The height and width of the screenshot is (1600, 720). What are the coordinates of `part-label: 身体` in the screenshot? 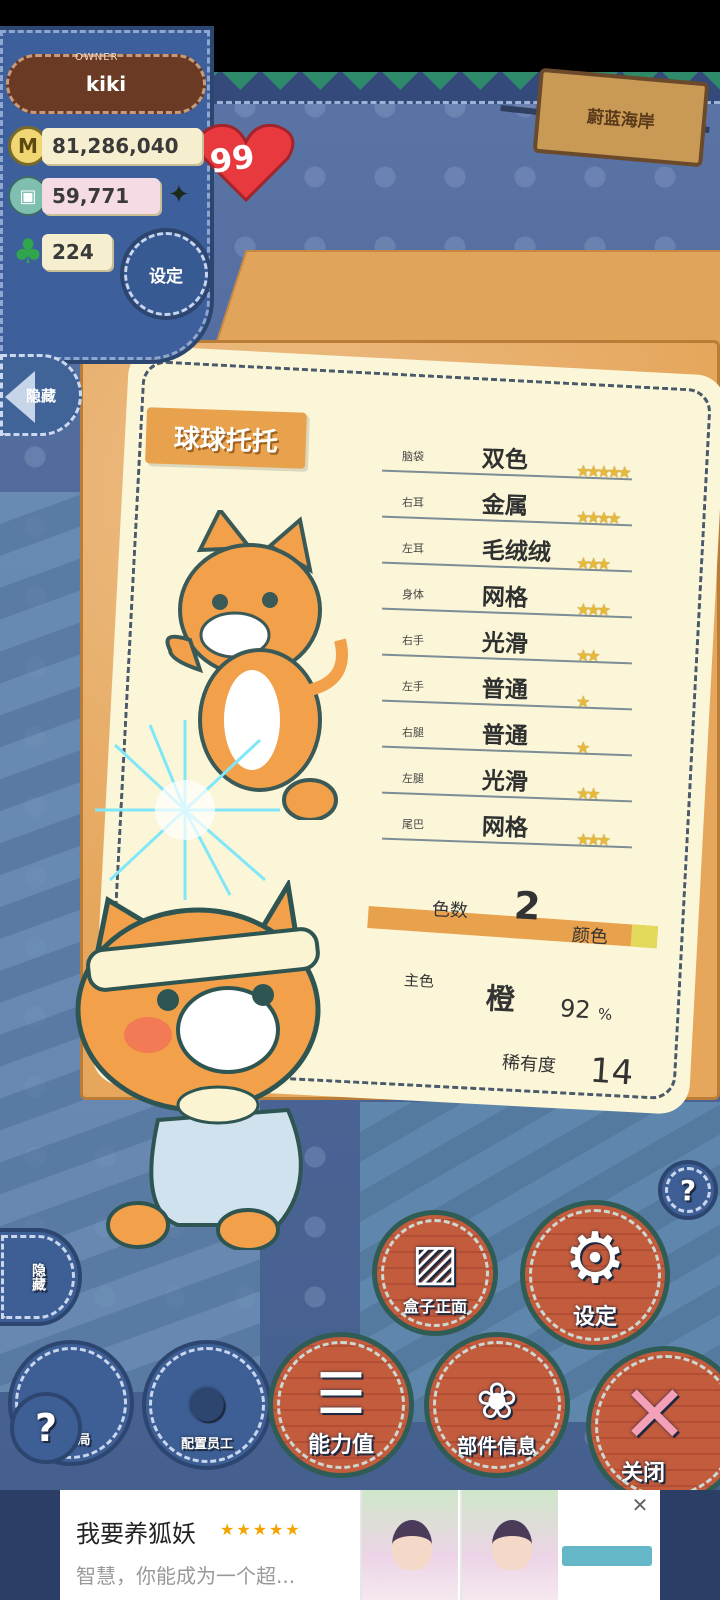 It's located at (413, 594).